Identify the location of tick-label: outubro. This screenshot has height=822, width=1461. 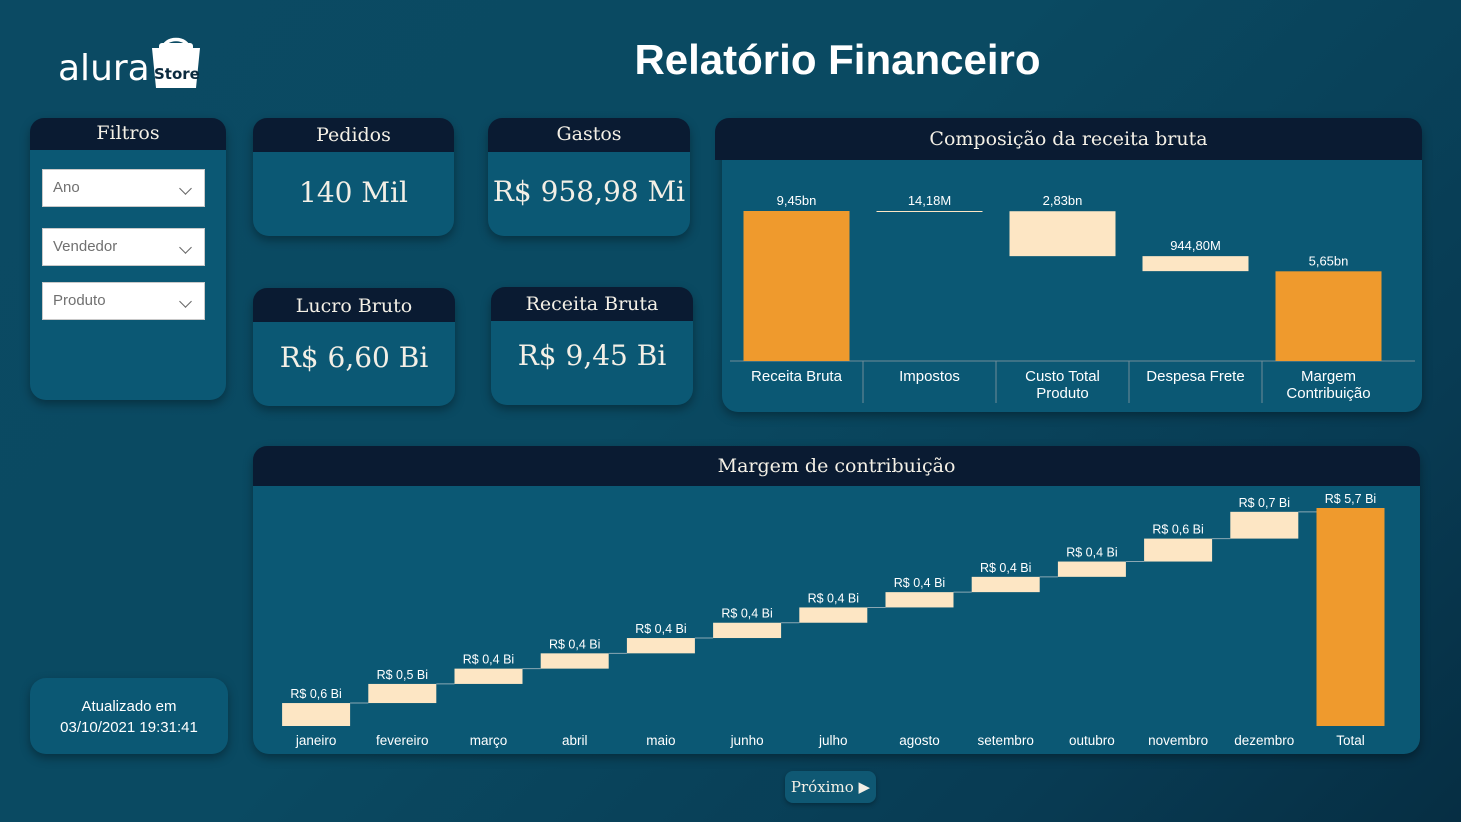
(1092, 740).